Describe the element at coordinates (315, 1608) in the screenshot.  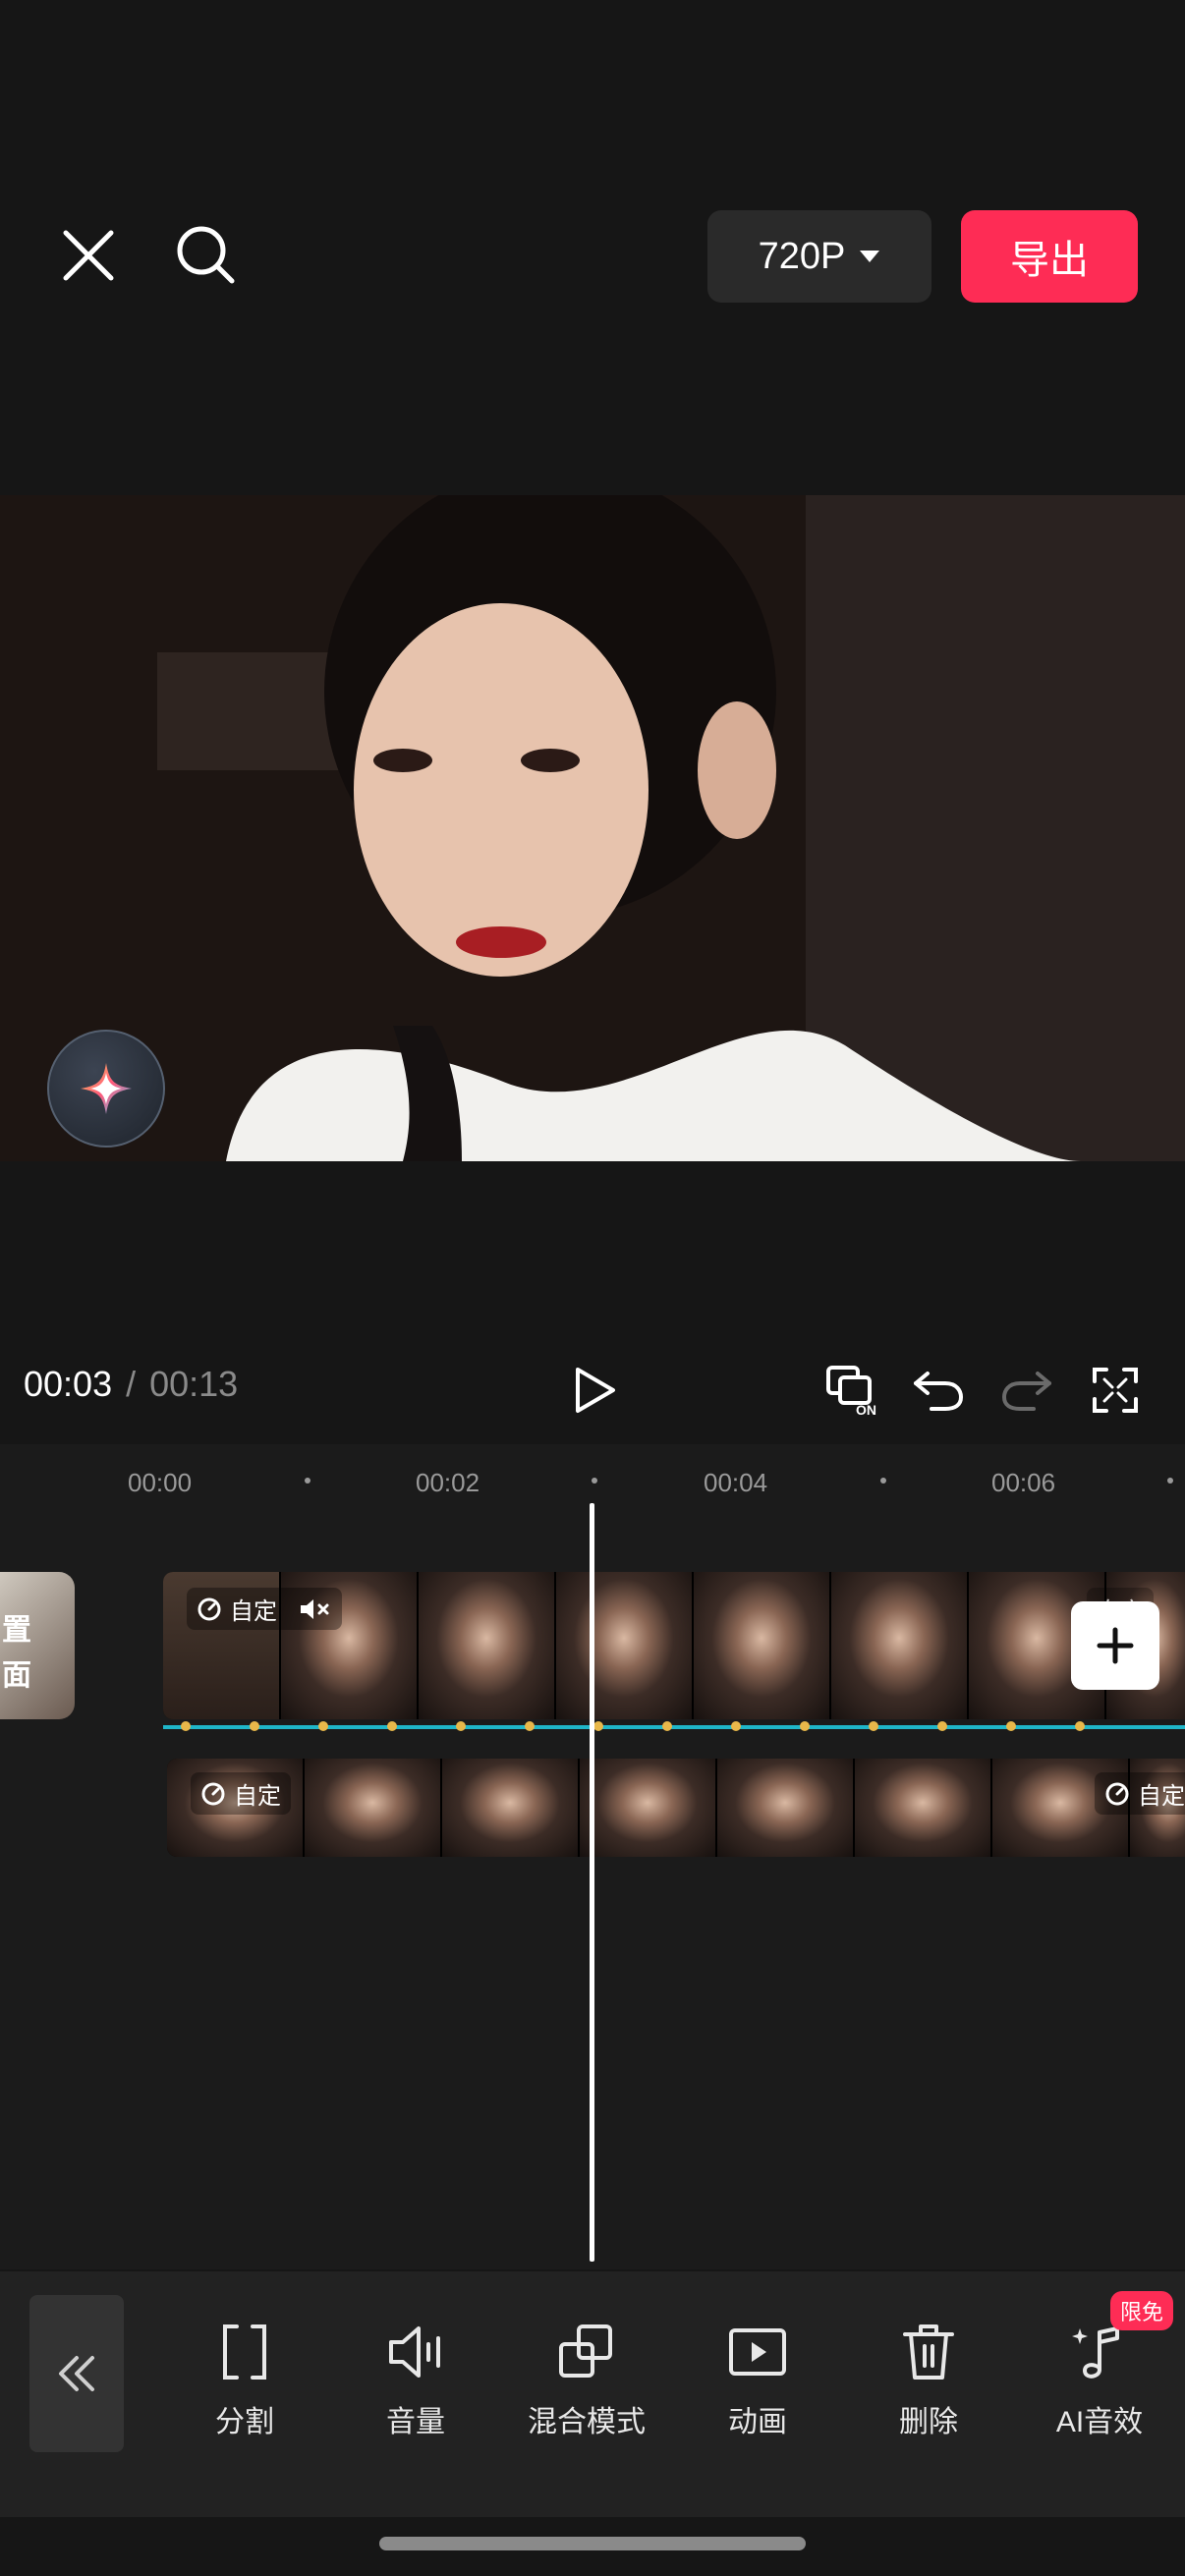
I see `mute-icon` at that location.